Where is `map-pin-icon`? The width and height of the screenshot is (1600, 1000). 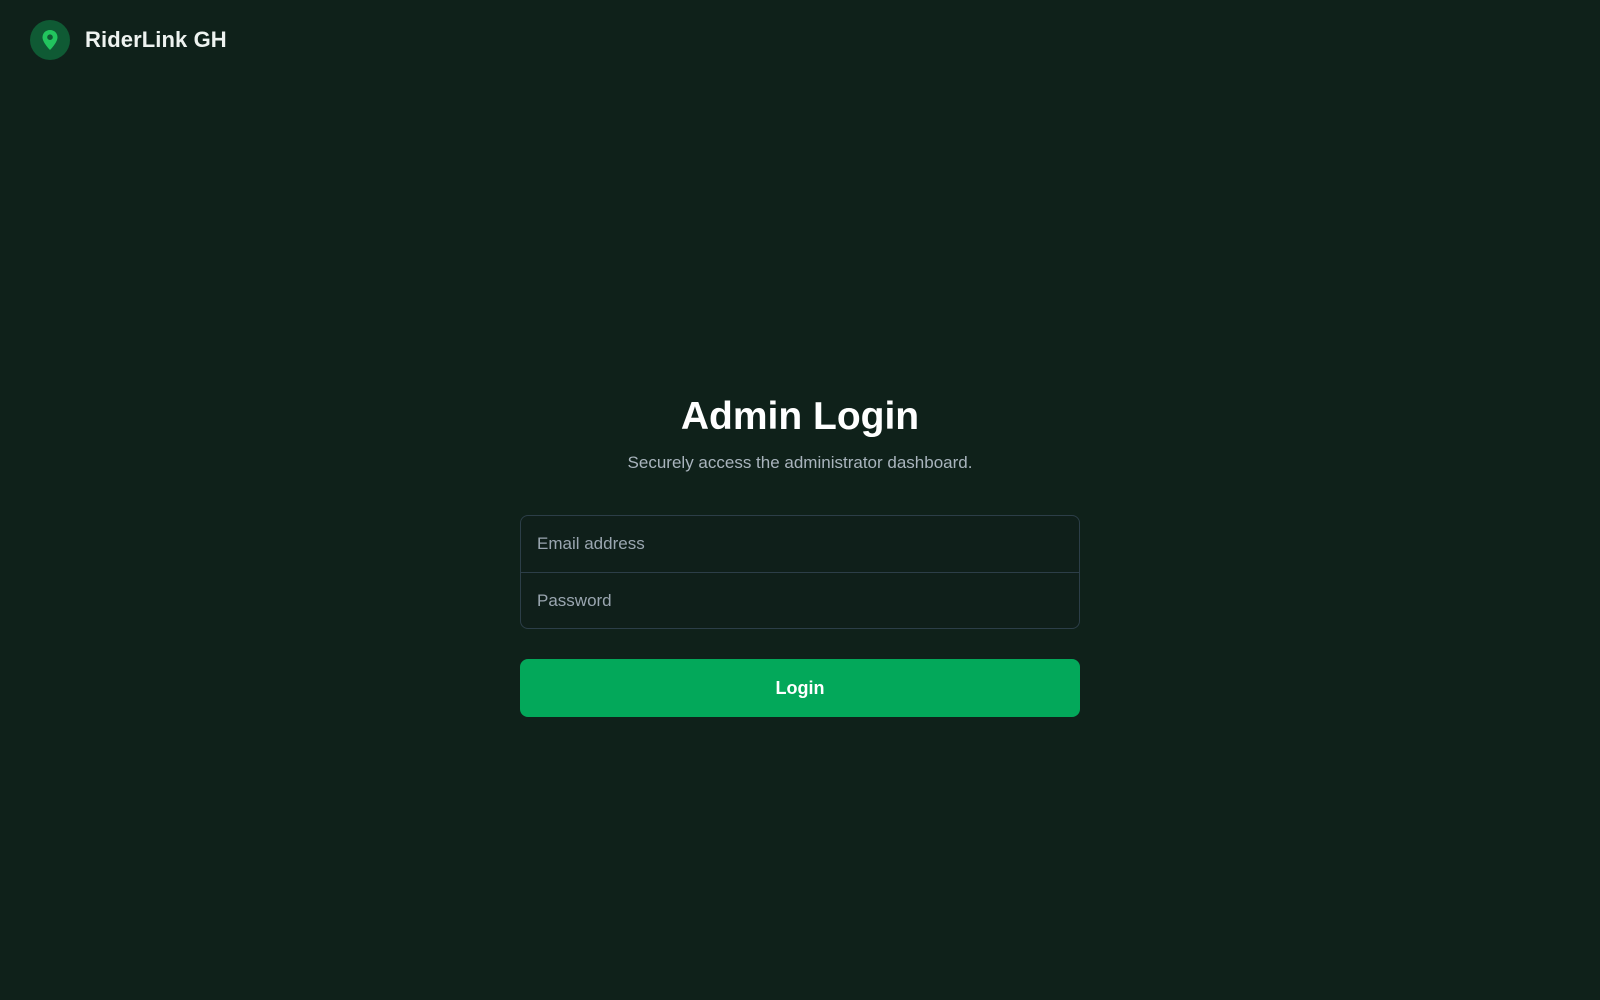 map-pin-icon is located at coordinates (50, 40).